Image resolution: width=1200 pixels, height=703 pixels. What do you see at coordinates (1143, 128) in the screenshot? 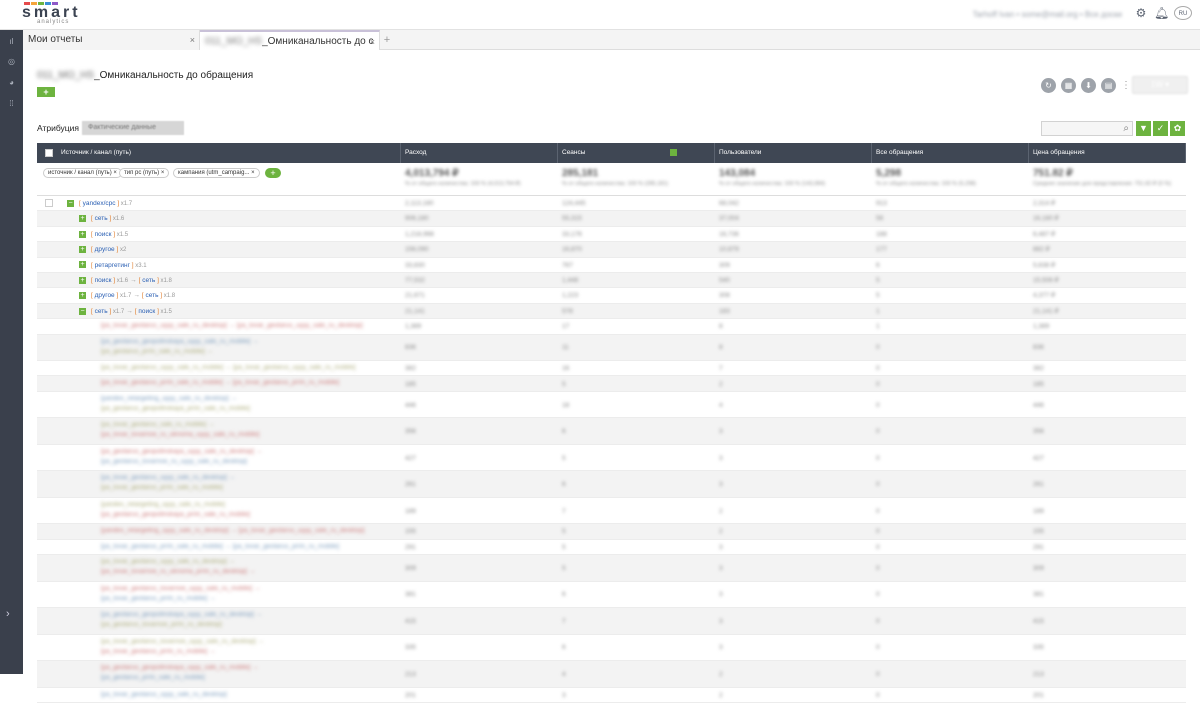
I see `filter-button: ▼` at bounding box center [1143, 128].